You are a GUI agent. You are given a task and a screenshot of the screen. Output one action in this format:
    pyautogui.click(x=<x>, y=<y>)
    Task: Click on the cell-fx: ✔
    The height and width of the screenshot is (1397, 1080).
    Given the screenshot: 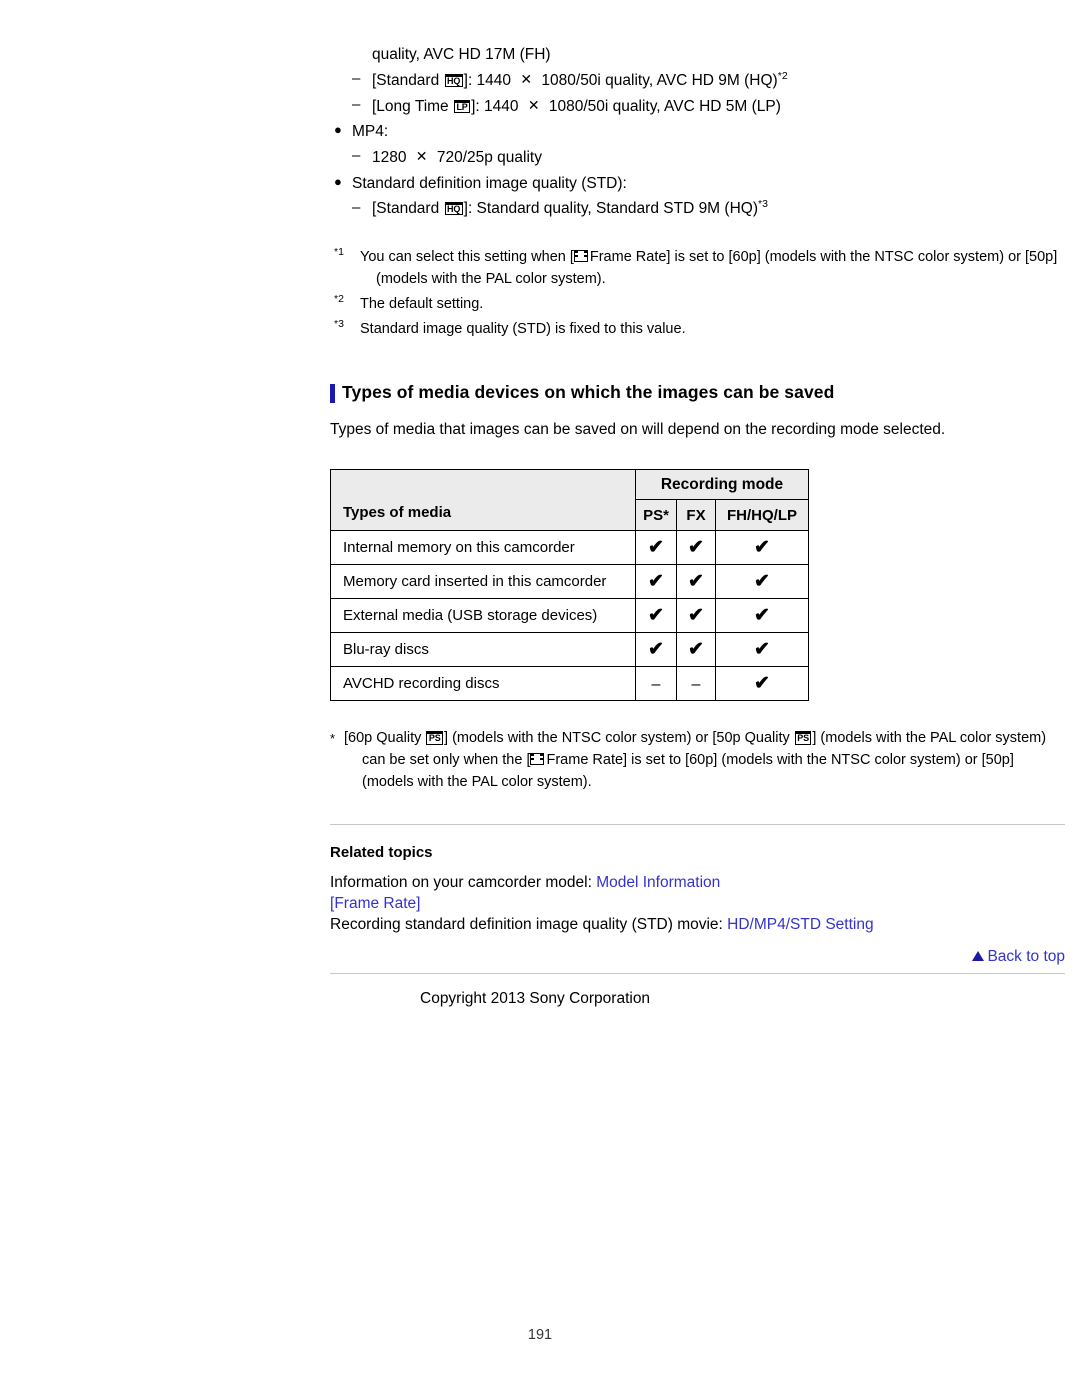 What is the action you would take?
    pyautogui.click(x=696, y=582)
    